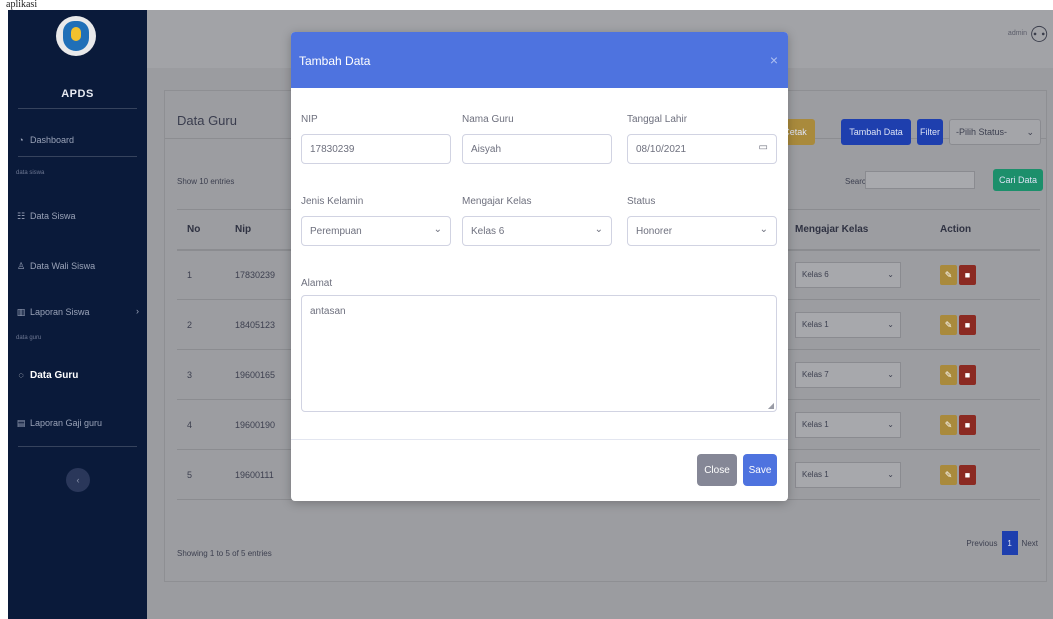  What do you see at coordinates (537, 149) in the screenshot?
I see `nama-guru-input: Aisyah` at bounding box center [537, 149].